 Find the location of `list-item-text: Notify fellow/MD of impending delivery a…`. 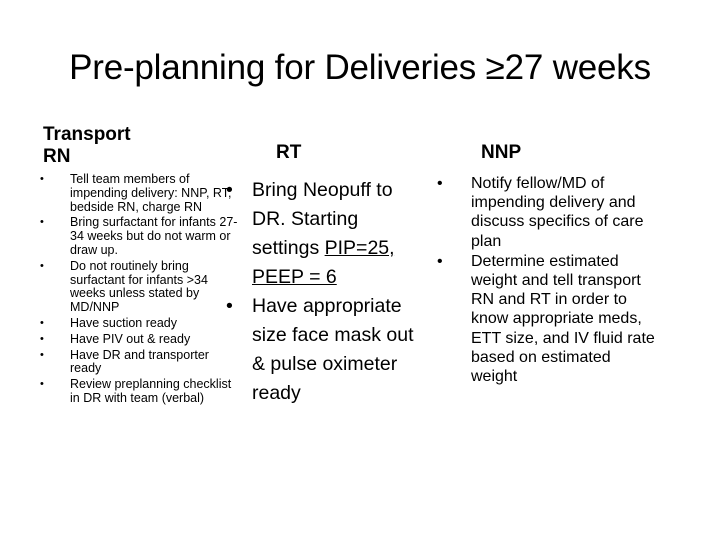

list-item-text: Notify fellow/MD of impending delivery a… is located at coordinates (557, 212).